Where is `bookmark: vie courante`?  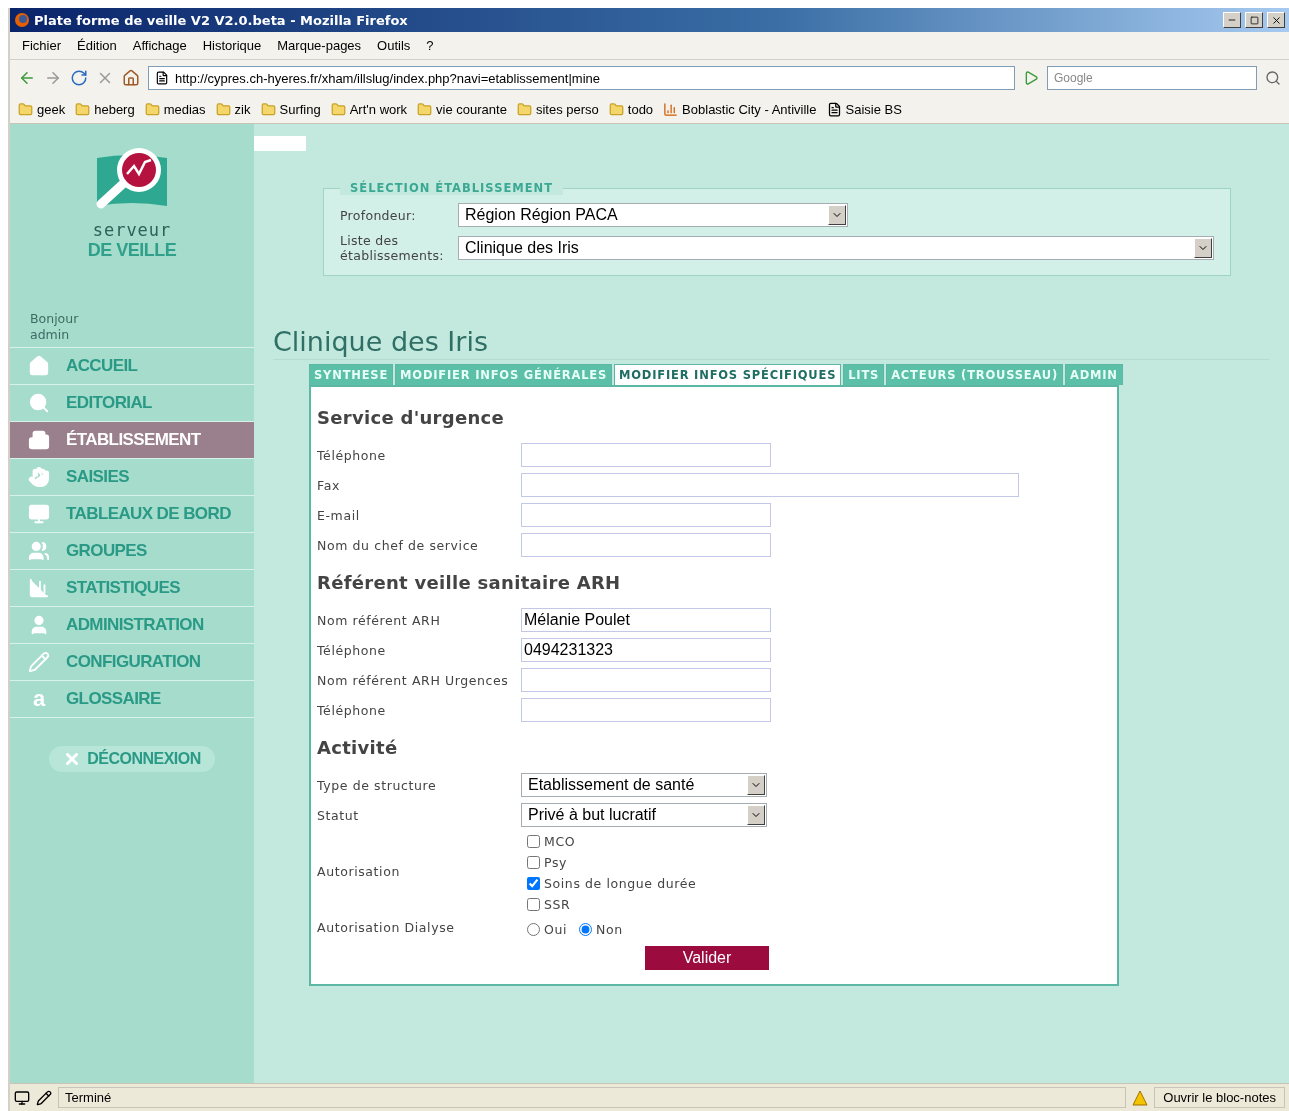
bookmark: vie courante is located at coordinates (462, 109).